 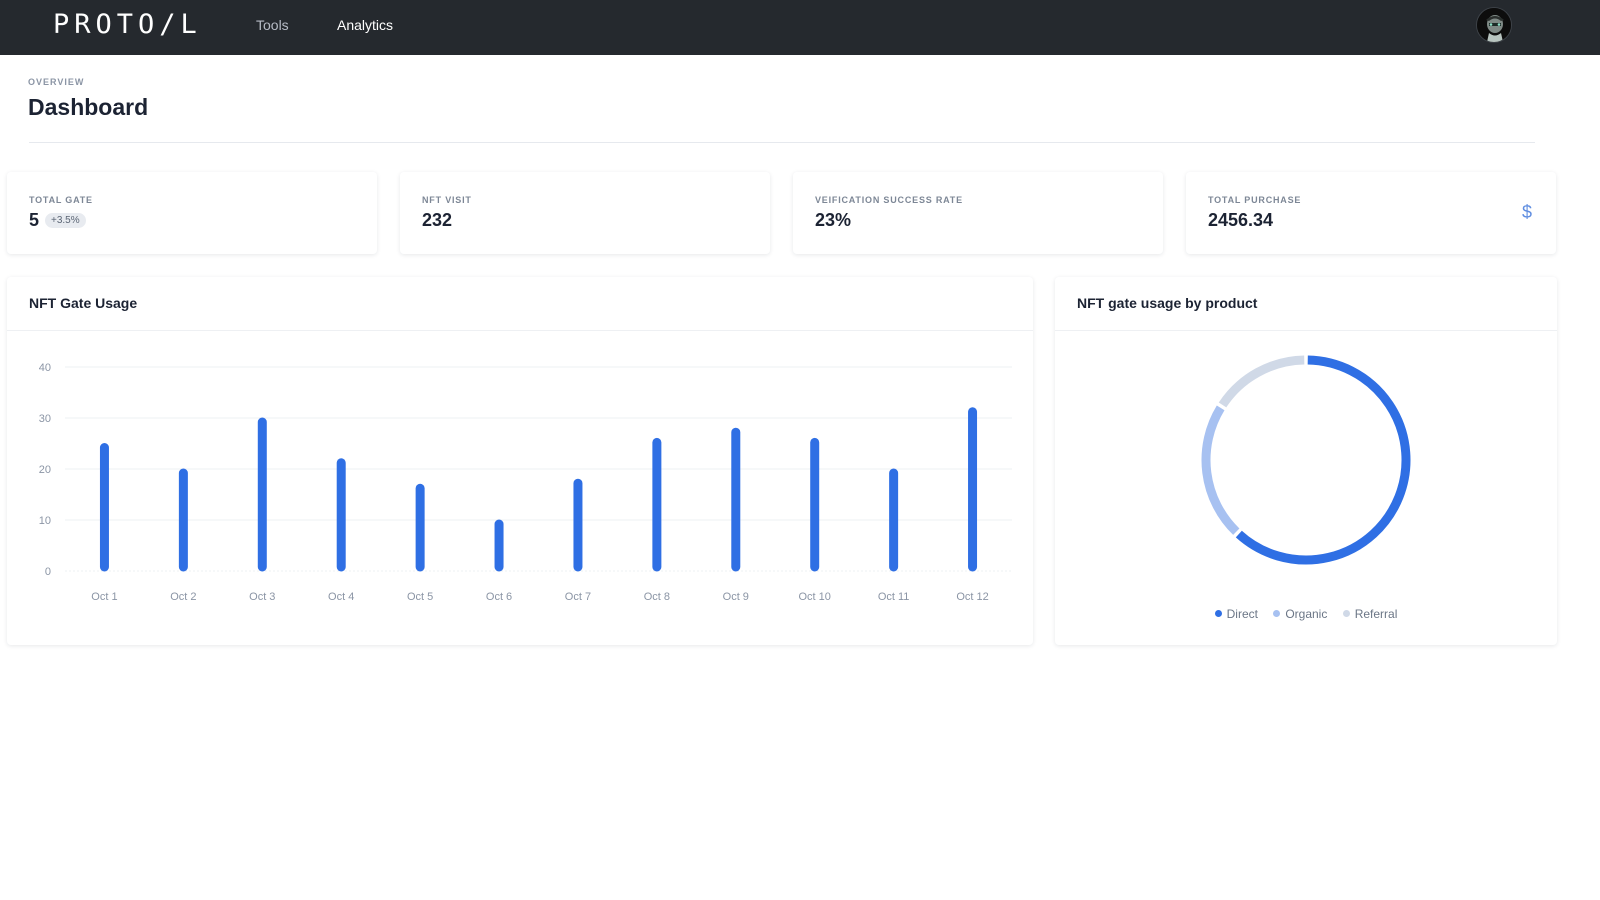 What do you see at coordinates (45, 521) in the screenshot?
I see `y-tick-label: 10` at bounding box center [45, 521].